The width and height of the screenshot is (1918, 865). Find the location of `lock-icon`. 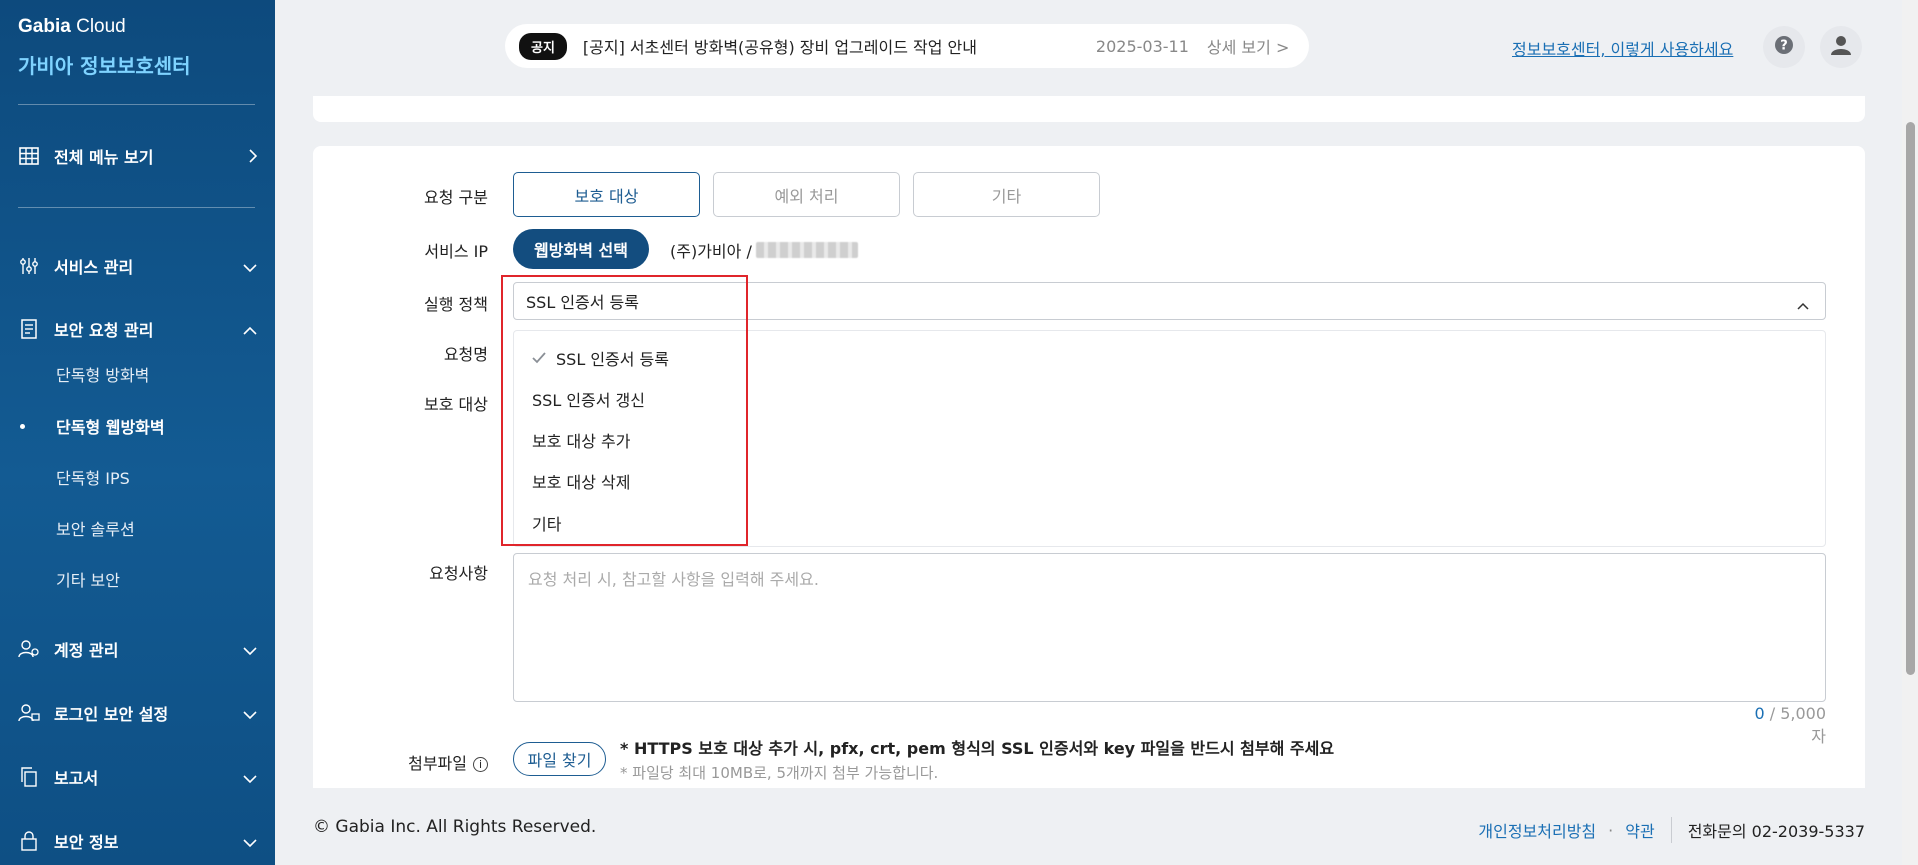

lock-icon is located at coordinates (29, 841).